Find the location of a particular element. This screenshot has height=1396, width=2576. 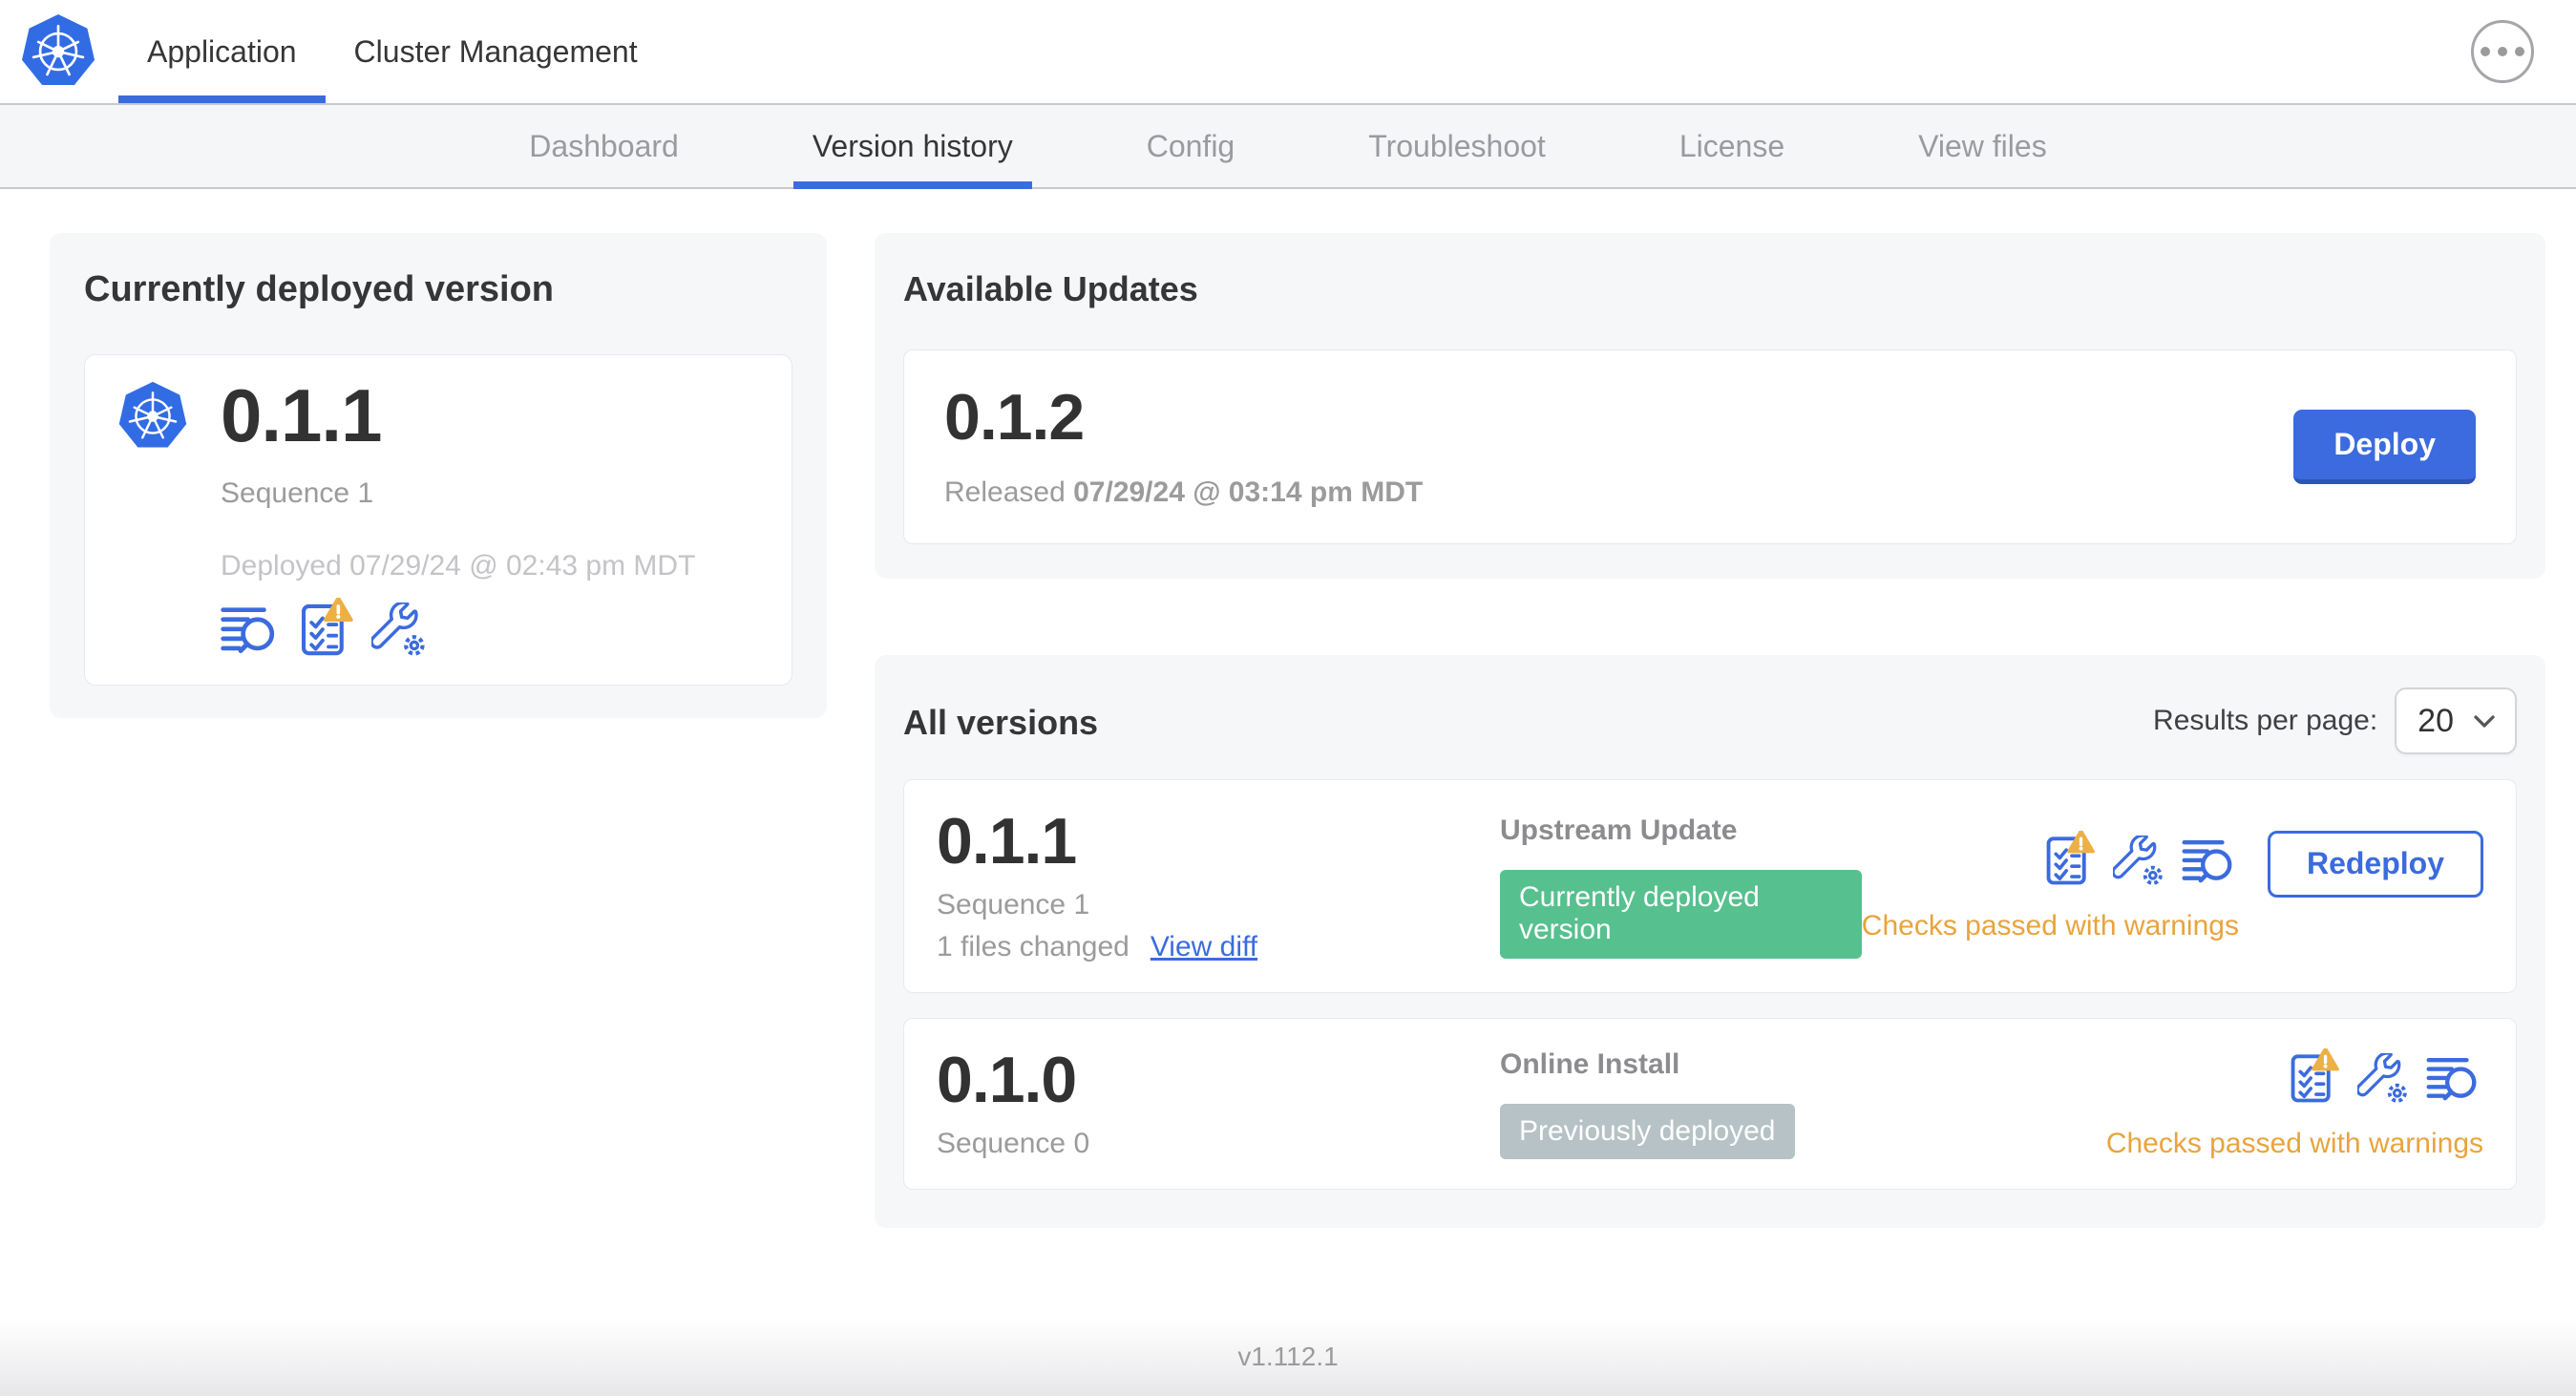

results-per-page-select: 20 is located at coordinates (2456, 720).